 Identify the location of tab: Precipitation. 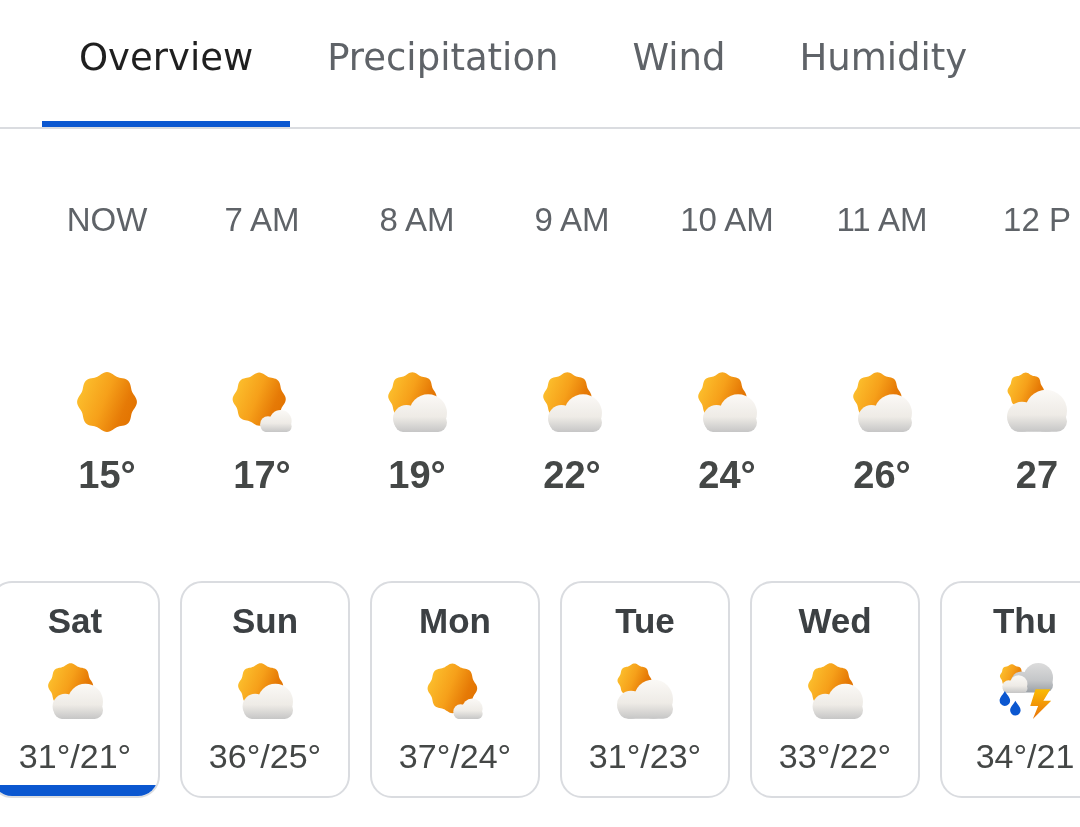
(443, 63).